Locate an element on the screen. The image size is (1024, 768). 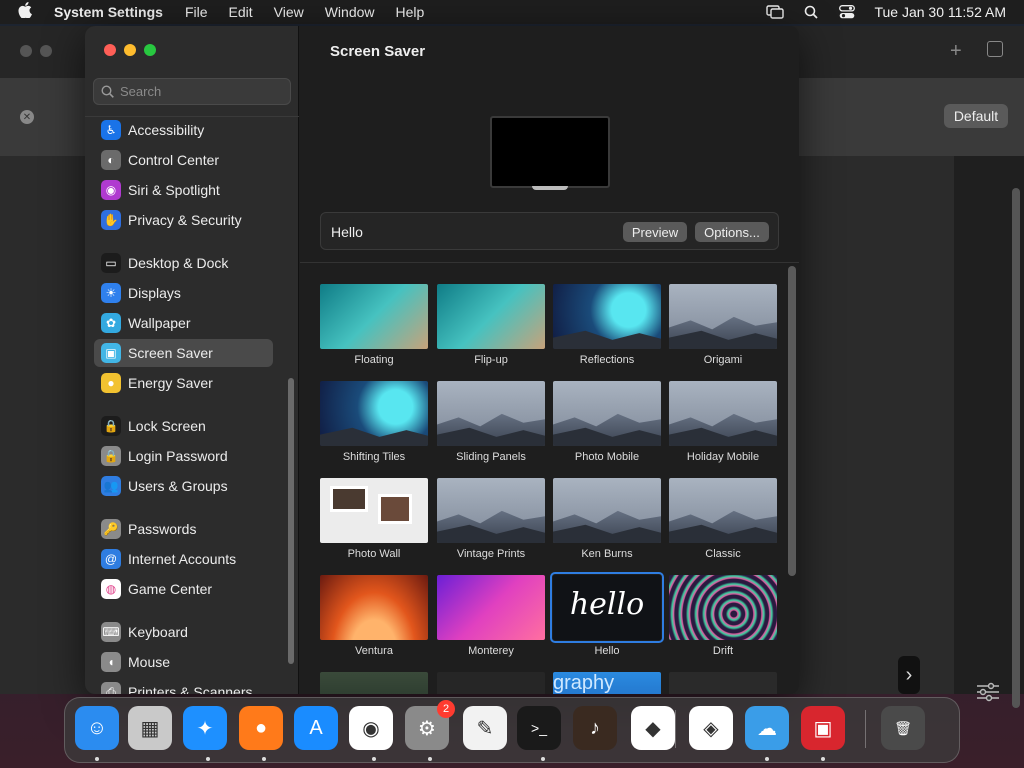
screen-saver-tile-photo-wall: Photo Wall is located at coordinates (374, 519).